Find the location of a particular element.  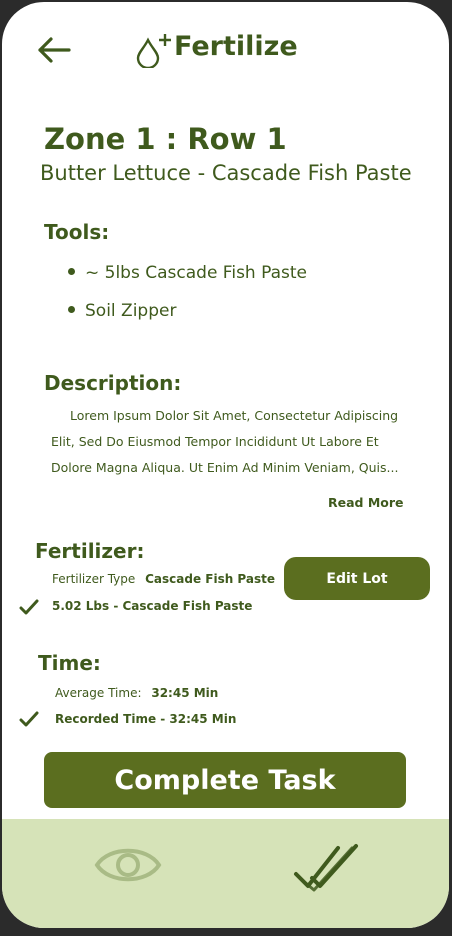

fertilizer-type-row: Fertilizer Type Cascade Fish Paste is located at coordinates (163, 579).